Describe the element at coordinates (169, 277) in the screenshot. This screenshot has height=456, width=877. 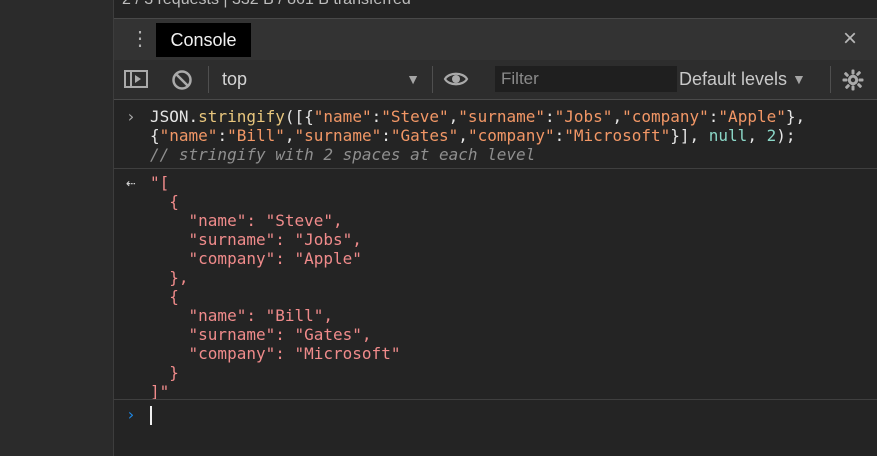
I see `result-line: },` at that location.